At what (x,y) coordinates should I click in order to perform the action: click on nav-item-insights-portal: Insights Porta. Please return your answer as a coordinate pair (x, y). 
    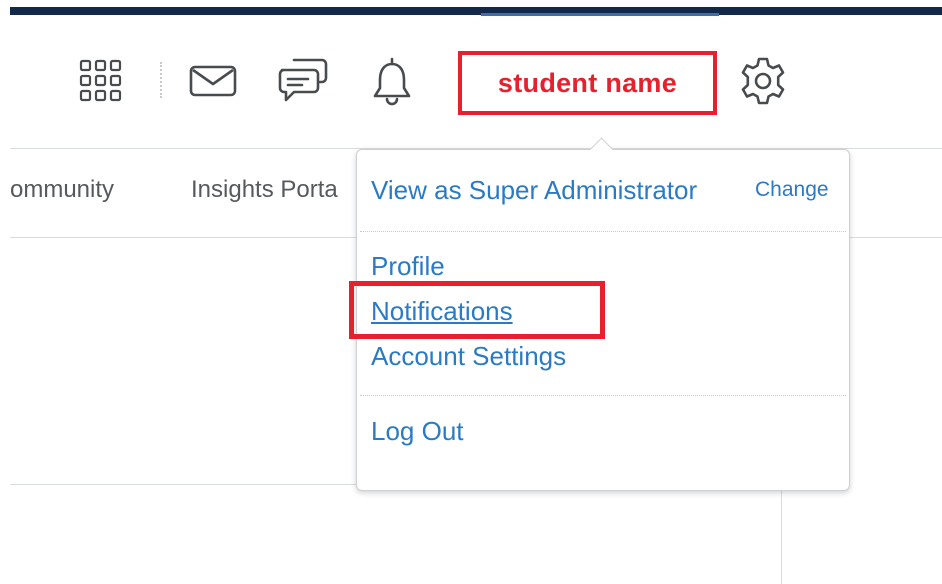
    Looking at the image, I should click on (264, 190).